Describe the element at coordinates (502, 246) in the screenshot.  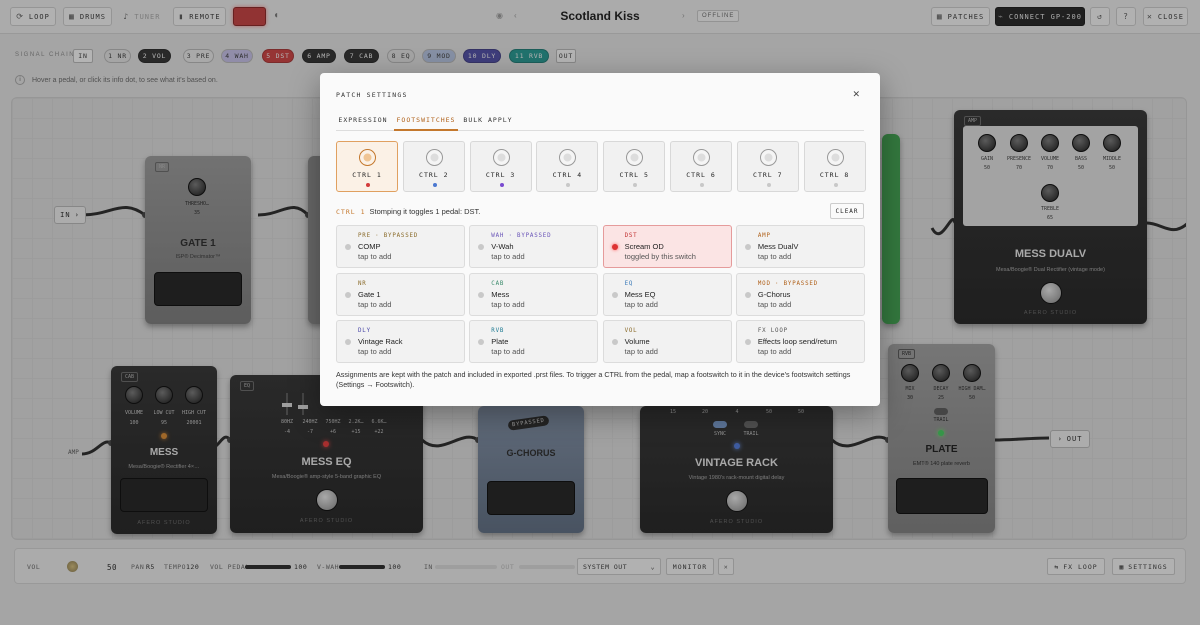
I see `slot-pedal-name: V-Wah` at that location.